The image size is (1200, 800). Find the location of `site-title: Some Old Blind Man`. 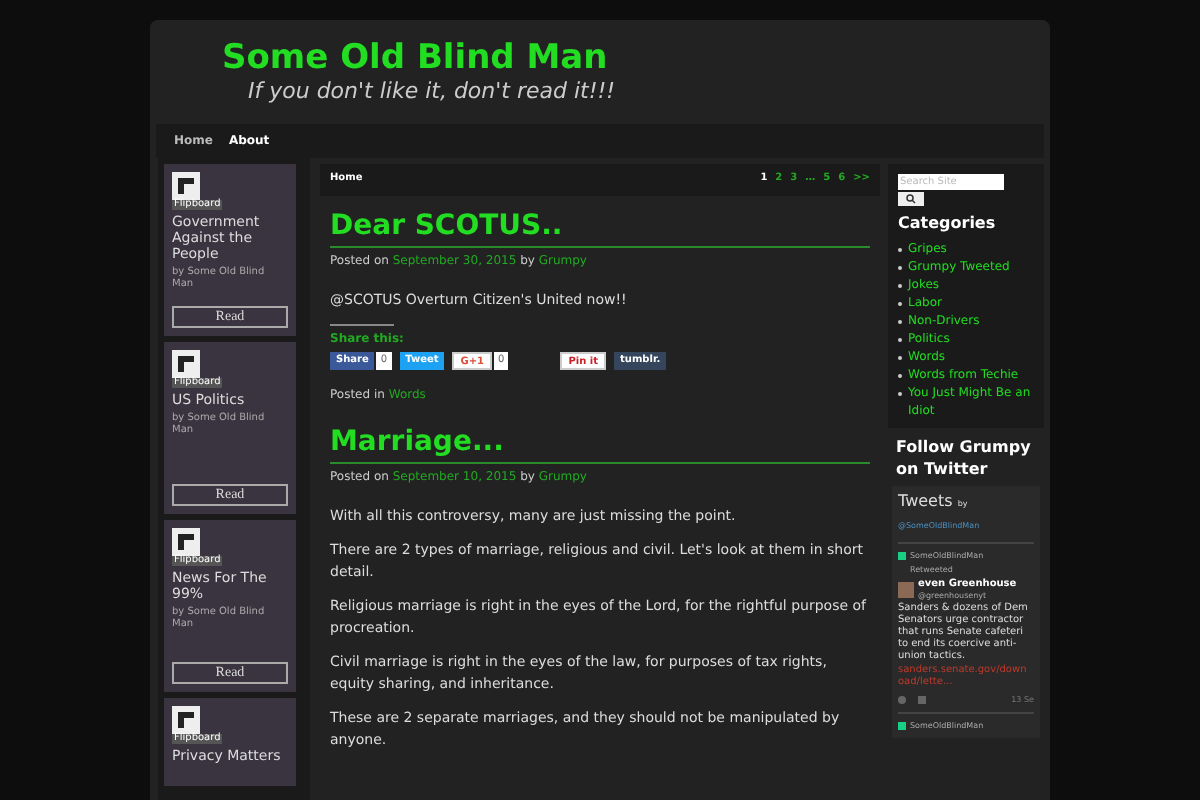

site-title: Some Old Blind Man is located at coordinates (636, 58).